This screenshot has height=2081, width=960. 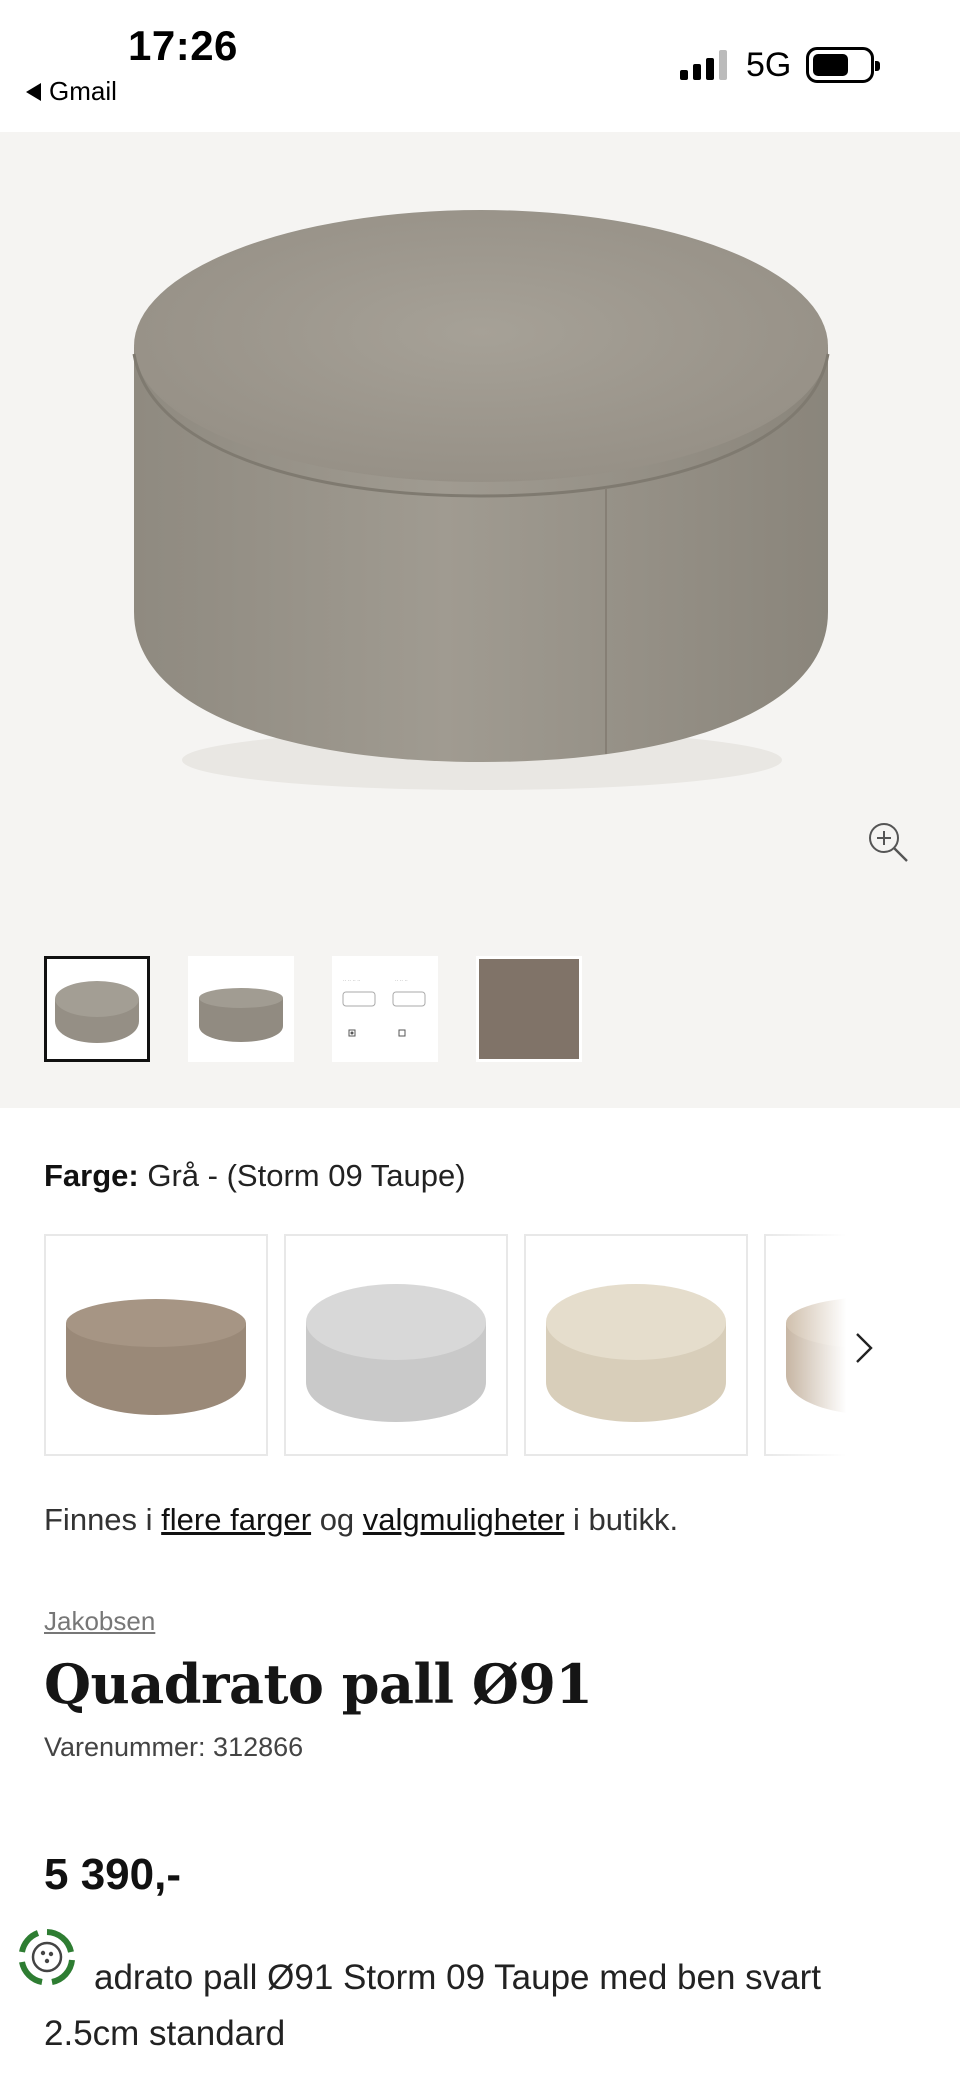 I want to click on back-app-label: Gmail, so click(x=83, y=91).